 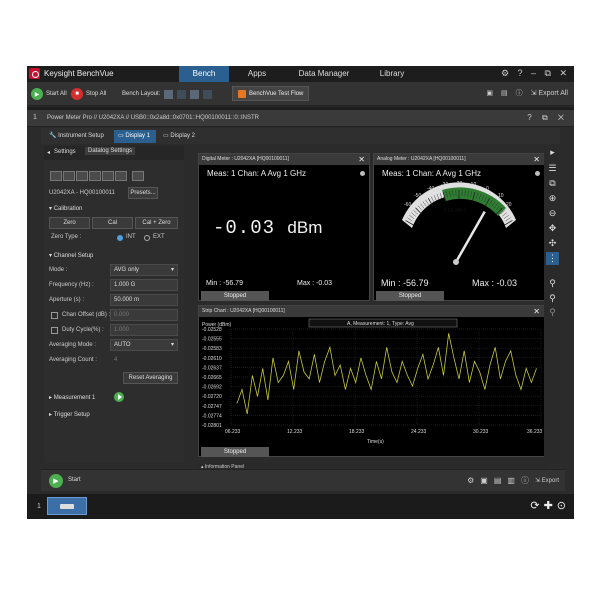 I want to click on meter-view-icon, so click(x=56, y=176).